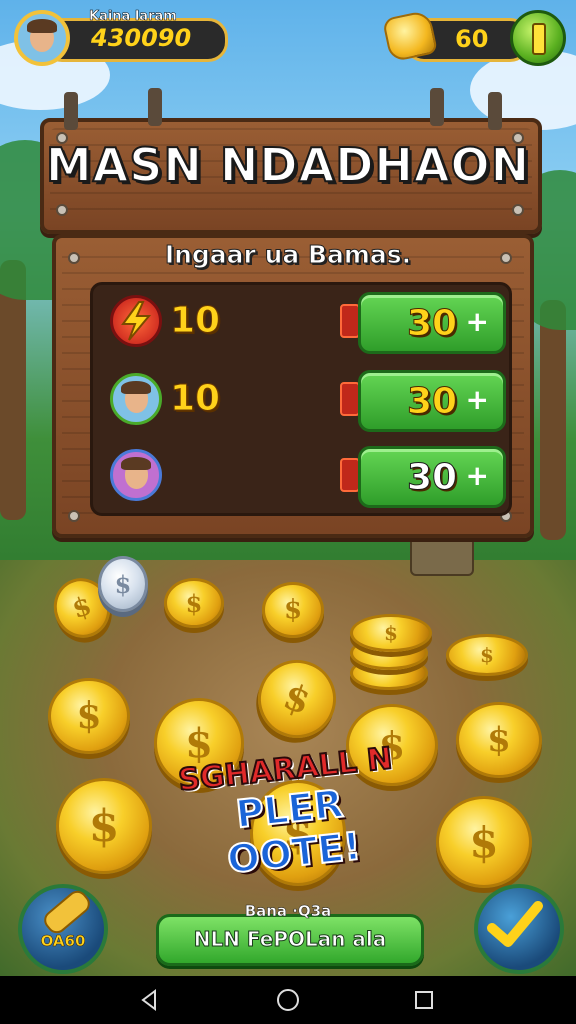 This screenshot has height=1024, width=576. I want to click on cta-caption: Bana ·Q3a, so click(288, 911).